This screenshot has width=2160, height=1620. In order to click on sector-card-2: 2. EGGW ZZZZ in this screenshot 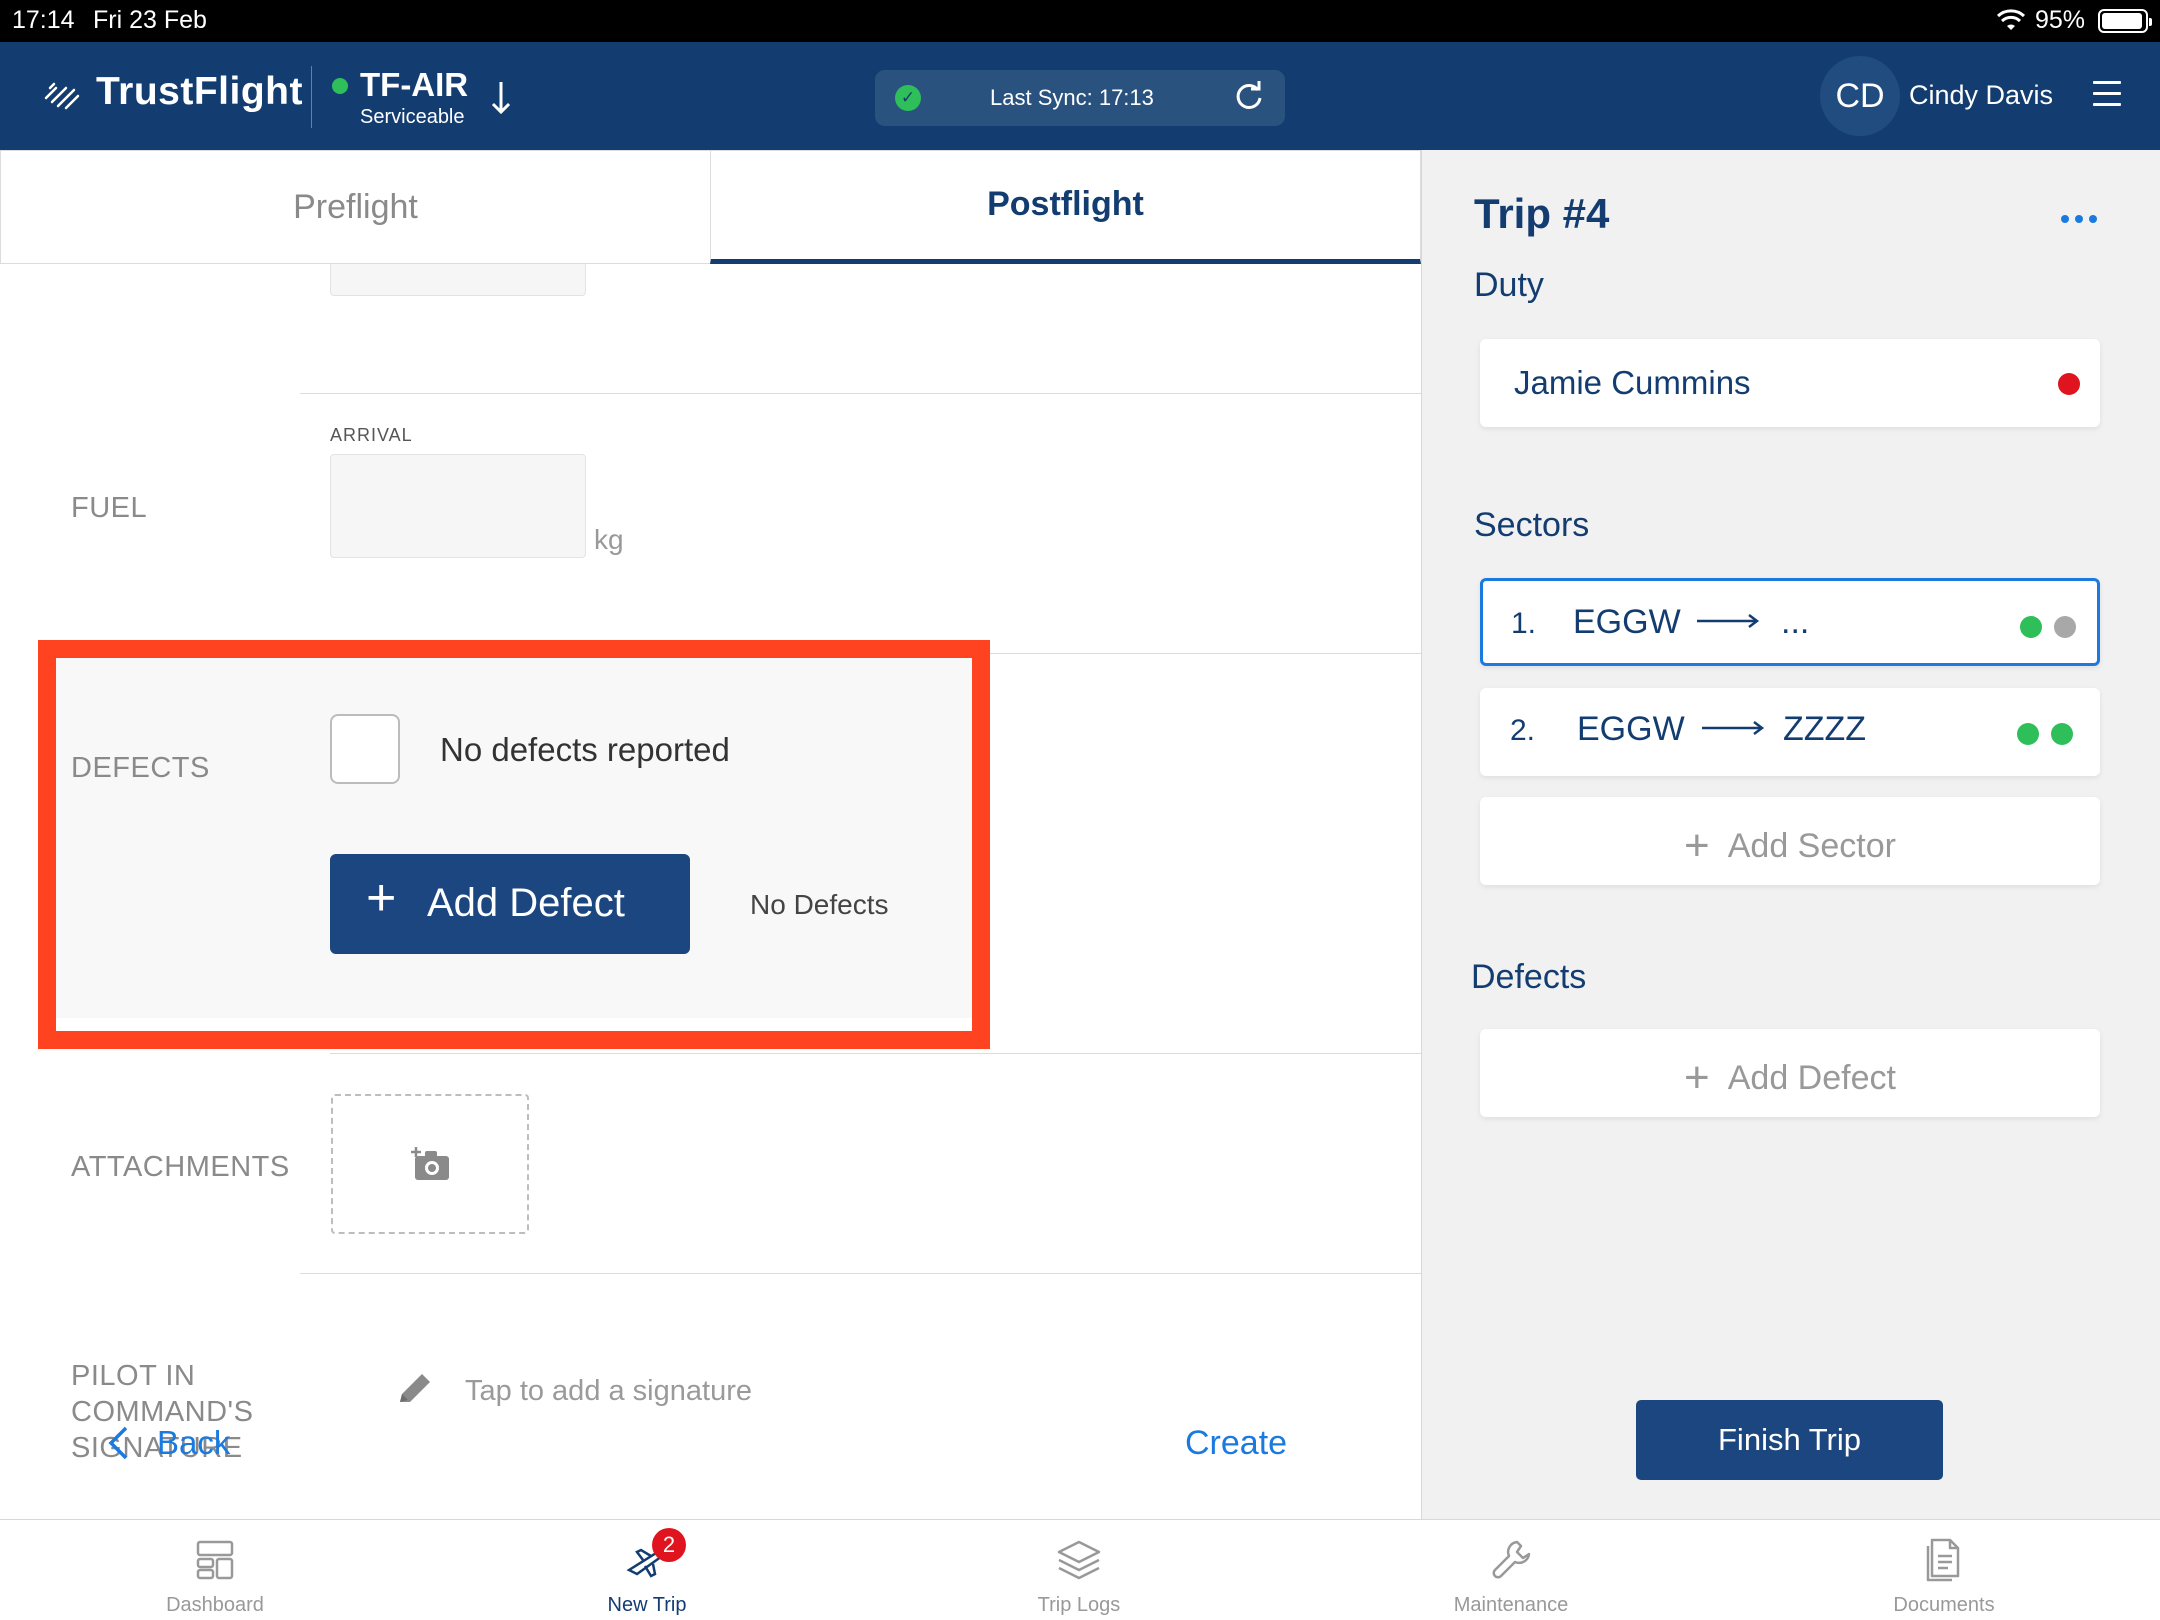, I will do `click(1790, 732)`.